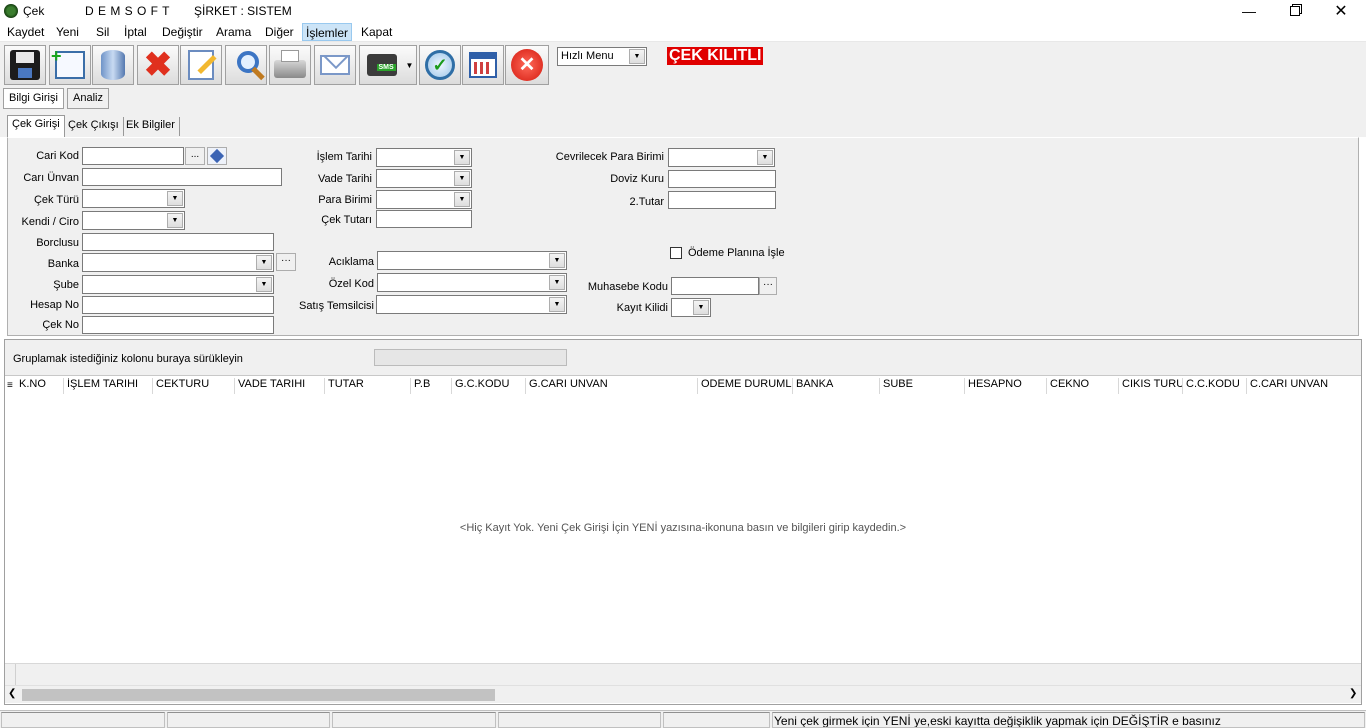 This screenshot has height=728, width=1366. What do you see at coordinates (715, 56) in the screenshot?
I see `lock-badge: ÇEK KILITLI` at bounding box center [715, 56].